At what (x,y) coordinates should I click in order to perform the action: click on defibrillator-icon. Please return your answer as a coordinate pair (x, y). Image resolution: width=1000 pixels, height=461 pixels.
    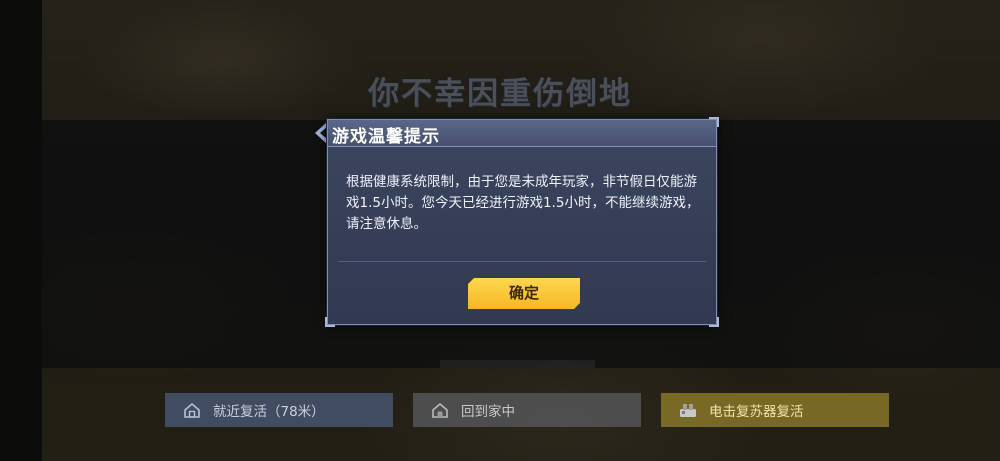
    Looking at the image, I should click on (688, 410).